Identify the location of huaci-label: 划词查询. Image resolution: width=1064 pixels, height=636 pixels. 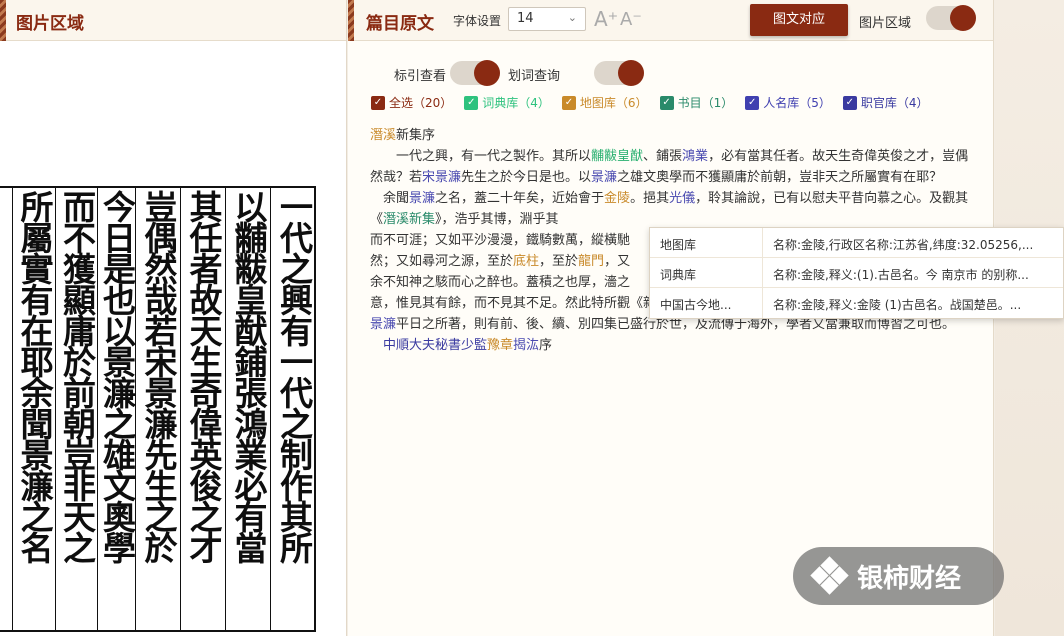
(534, 76).